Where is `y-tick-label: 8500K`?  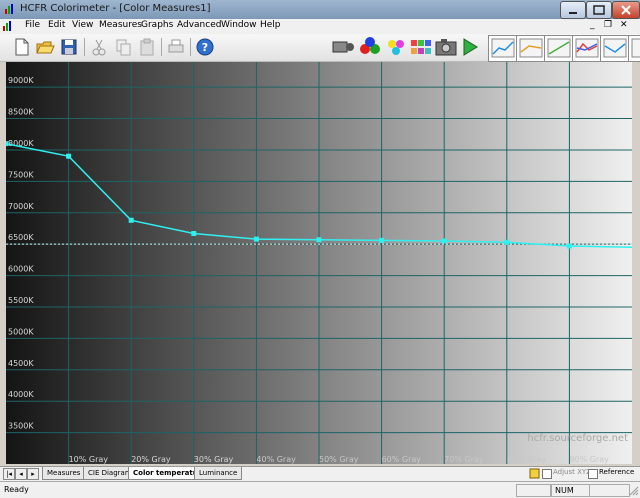
y-tick-label: 8500K is located at coordinates (21, 112).